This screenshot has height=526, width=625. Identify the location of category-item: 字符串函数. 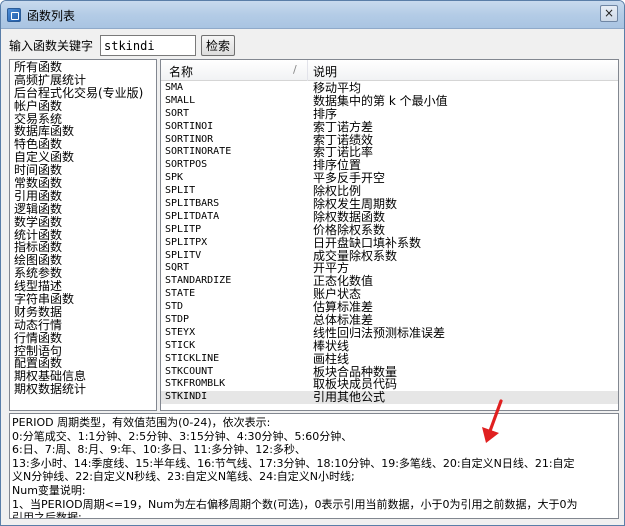
(85, 299).